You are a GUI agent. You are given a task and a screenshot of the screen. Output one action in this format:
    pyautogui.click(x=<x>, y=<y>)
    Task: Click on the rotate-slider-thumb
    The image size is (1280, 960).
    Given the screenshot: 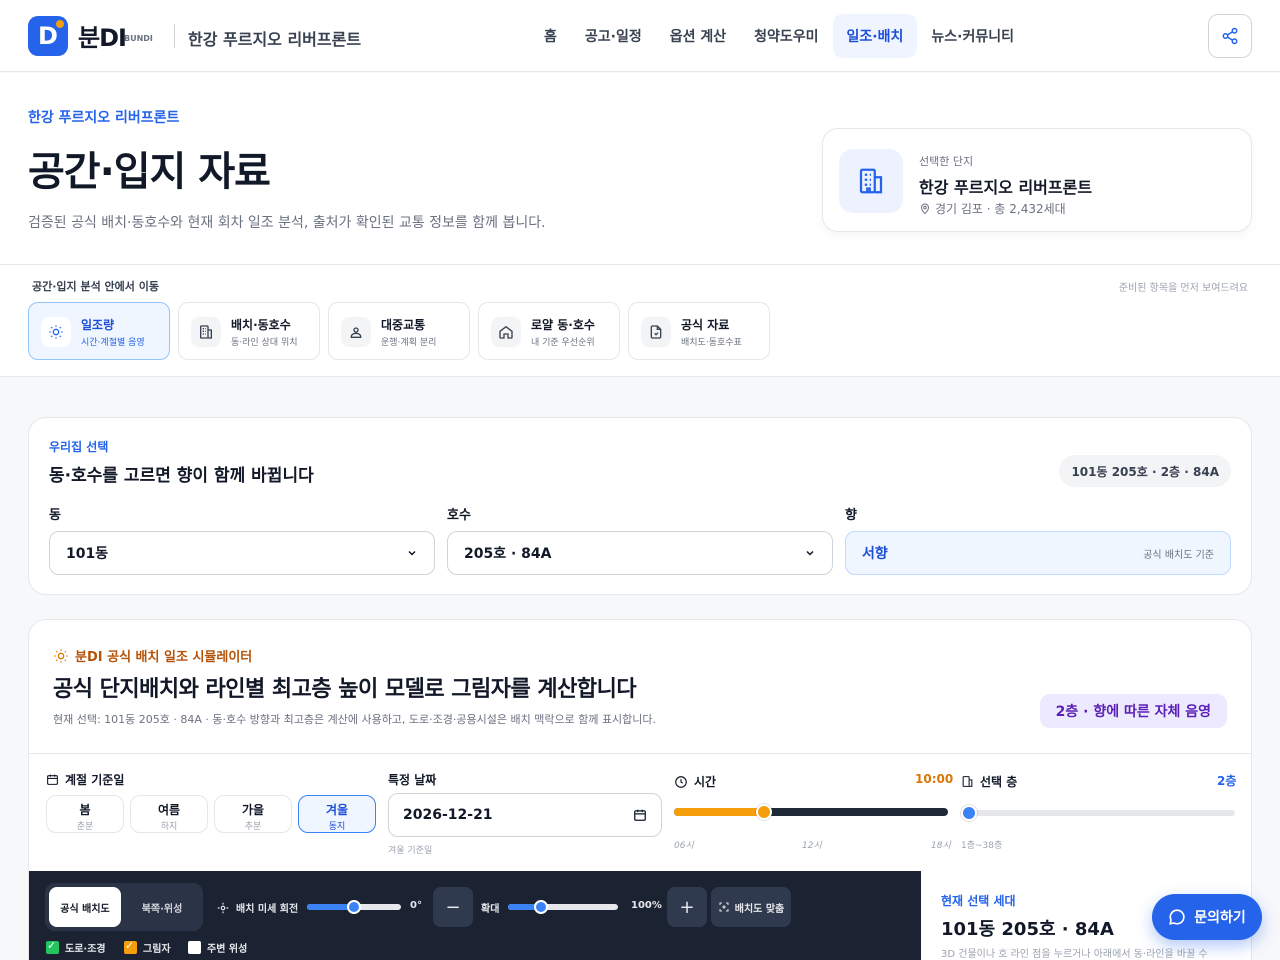 What is the action you would take?
    pyautogui.click(x=354, y=907)
    